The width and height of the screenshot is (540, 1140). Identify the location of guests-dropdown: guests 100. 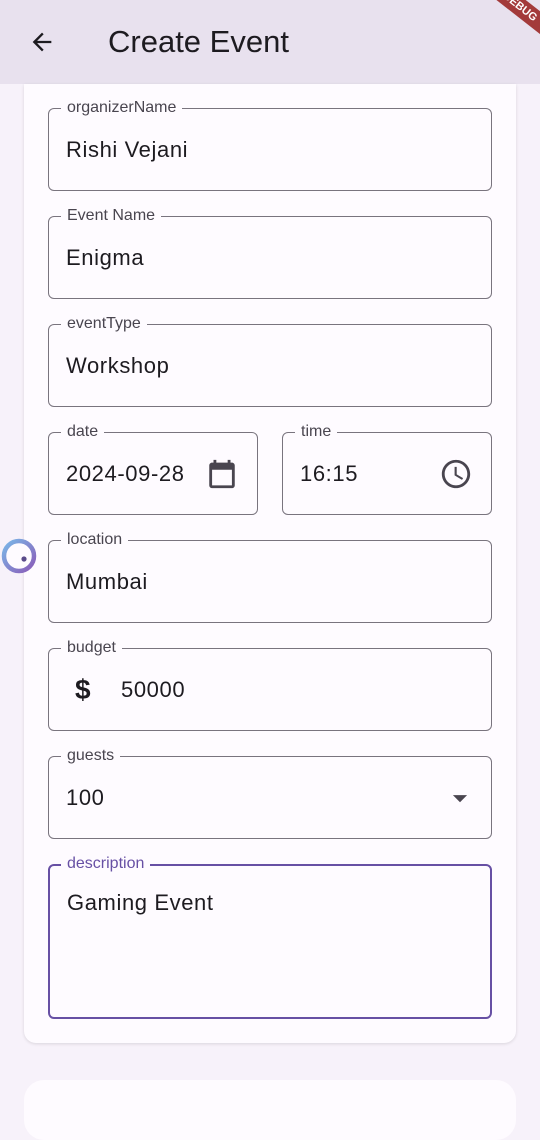
(270, 792).